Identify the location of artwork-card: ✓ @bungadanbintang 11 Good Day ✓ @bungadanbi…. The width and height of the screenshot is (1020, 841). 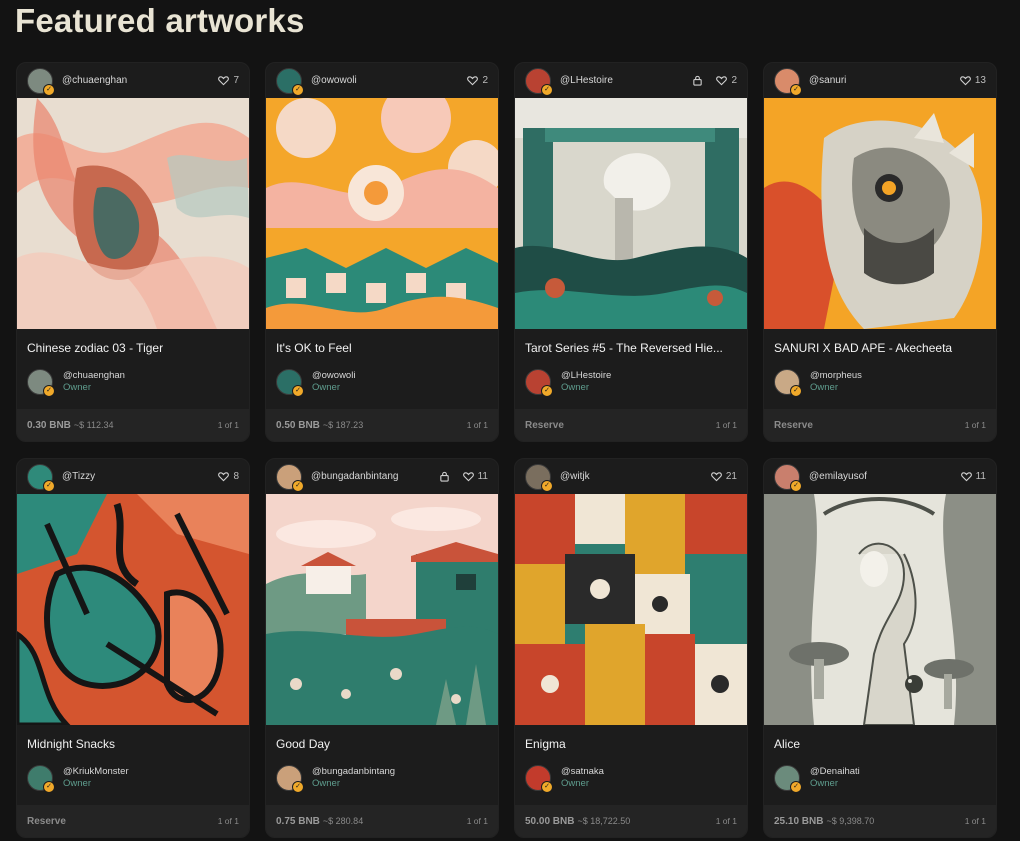
(382, 648).